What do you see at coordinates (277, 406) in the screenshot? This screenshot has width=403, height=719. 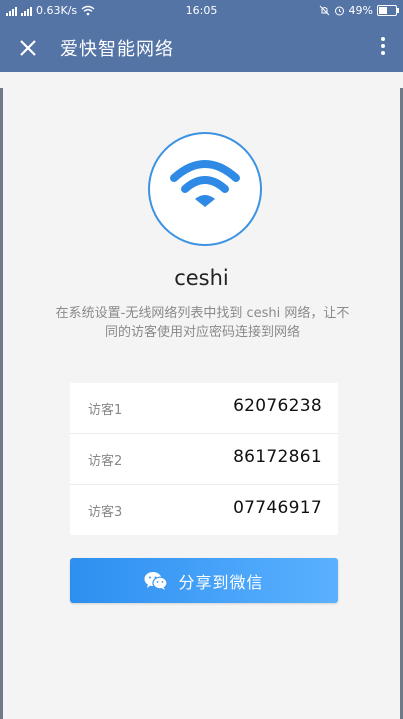 I see `guest-password: 62076238` at bounding box center [277, 406].